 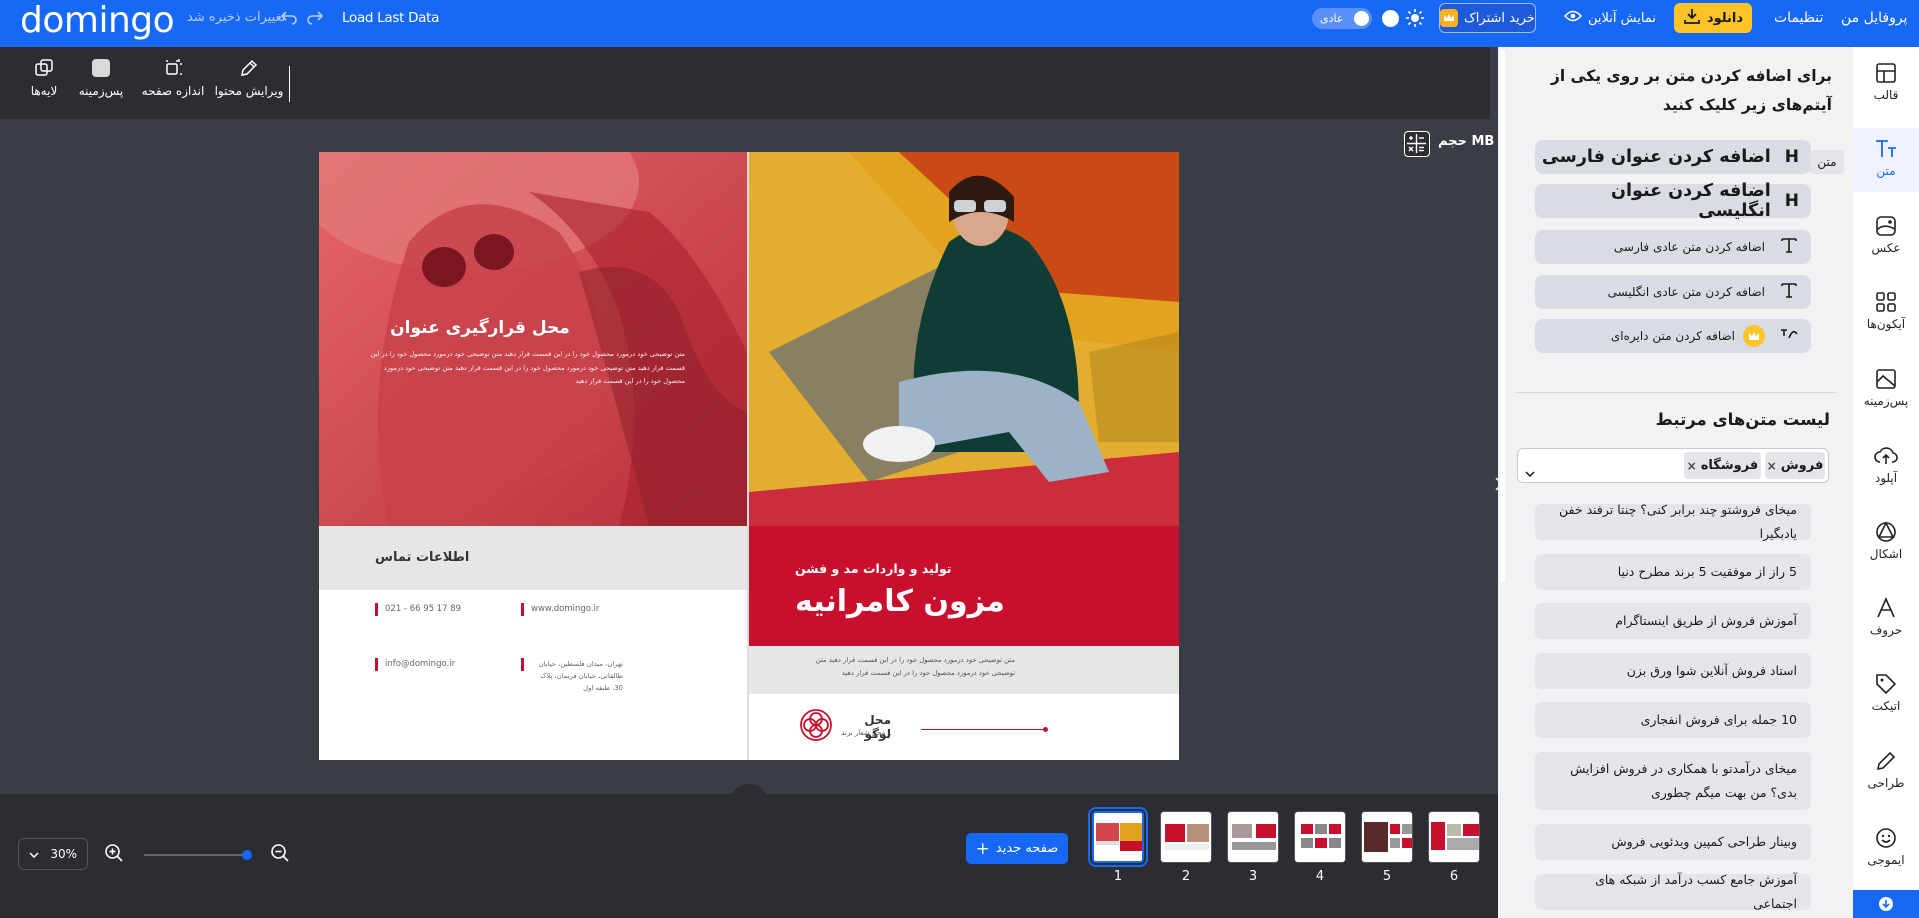 I want to click on tag-chip: فروشگاه ×, so click(x=1722, y=465).